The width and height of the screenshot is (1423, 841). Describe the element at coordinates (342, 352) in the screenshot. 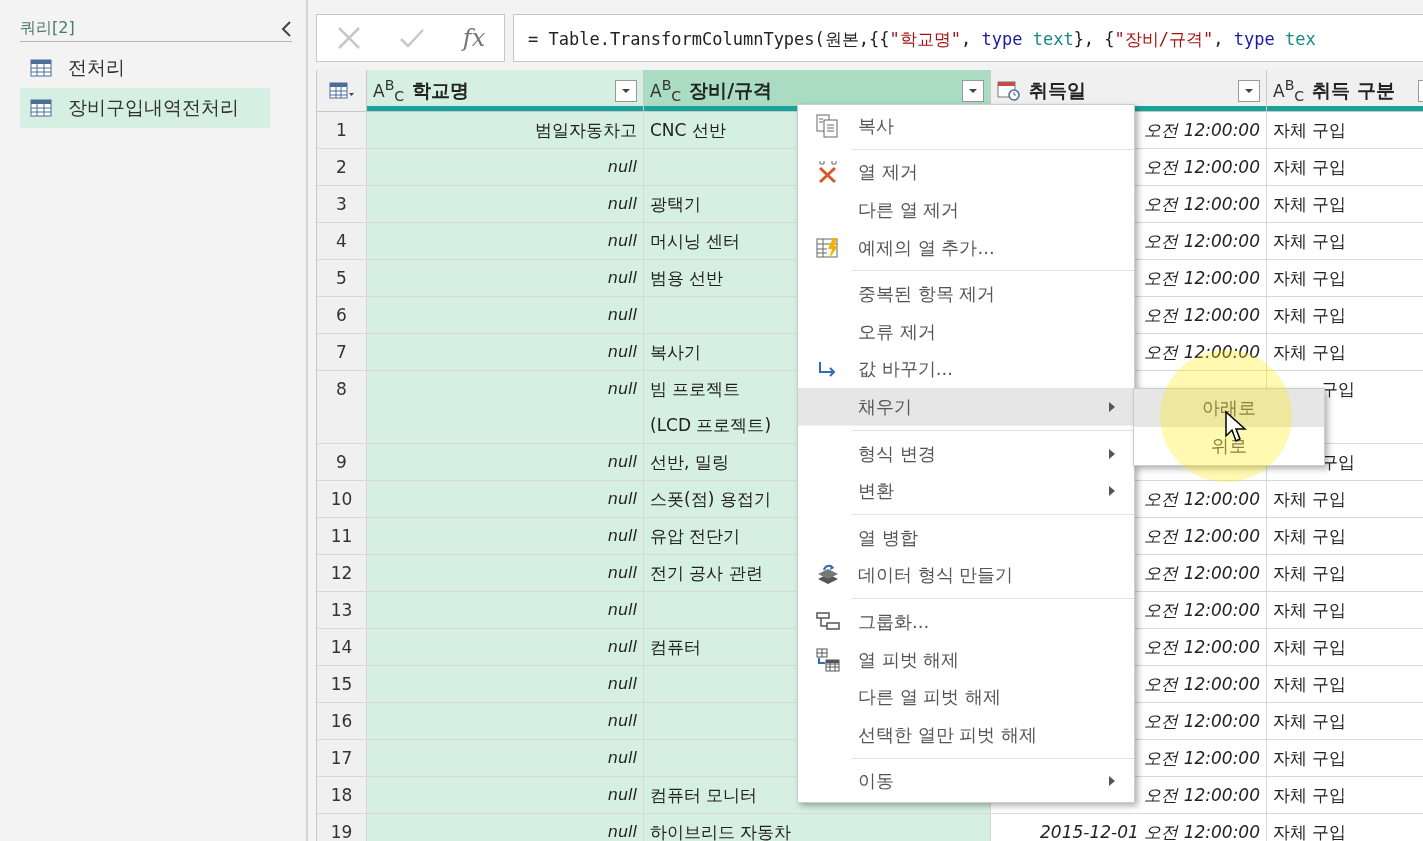

I see `row-number: 7` at that location.